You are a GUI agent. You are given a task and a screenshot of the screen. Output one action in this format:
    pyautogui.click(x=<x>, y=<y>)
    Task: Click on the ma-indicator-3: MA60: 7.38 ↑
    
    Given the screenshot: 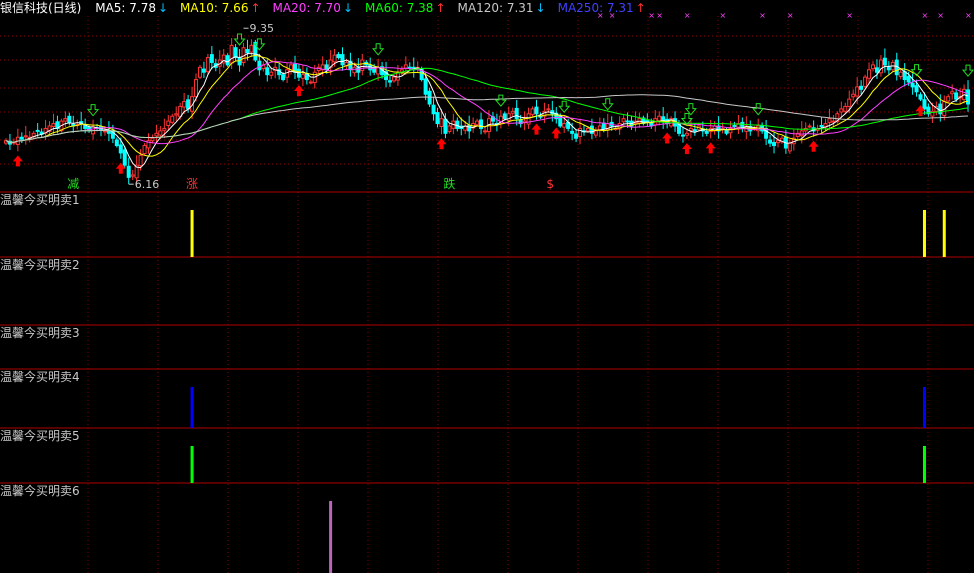 What is the action you would take?
    pyautogui.click(x=405, y=8)
    